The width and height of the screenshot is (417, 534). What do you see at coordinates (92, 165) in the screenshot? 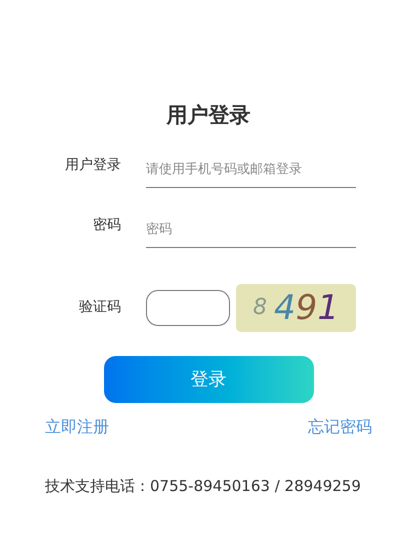
I see `field-label: 用户登录` at bounding box center [92, 165].